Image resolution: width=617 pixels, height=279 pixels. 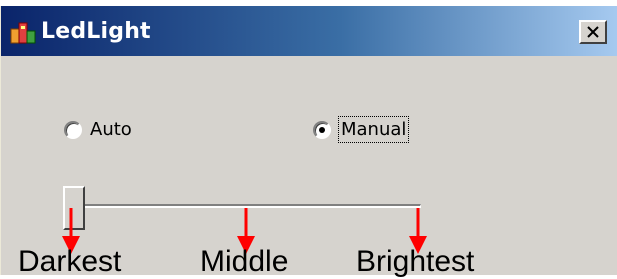 What do you see at coordinates (244, 231) in the screenshot?
I see `annotation-arrows` at bounding box center [244, 231].